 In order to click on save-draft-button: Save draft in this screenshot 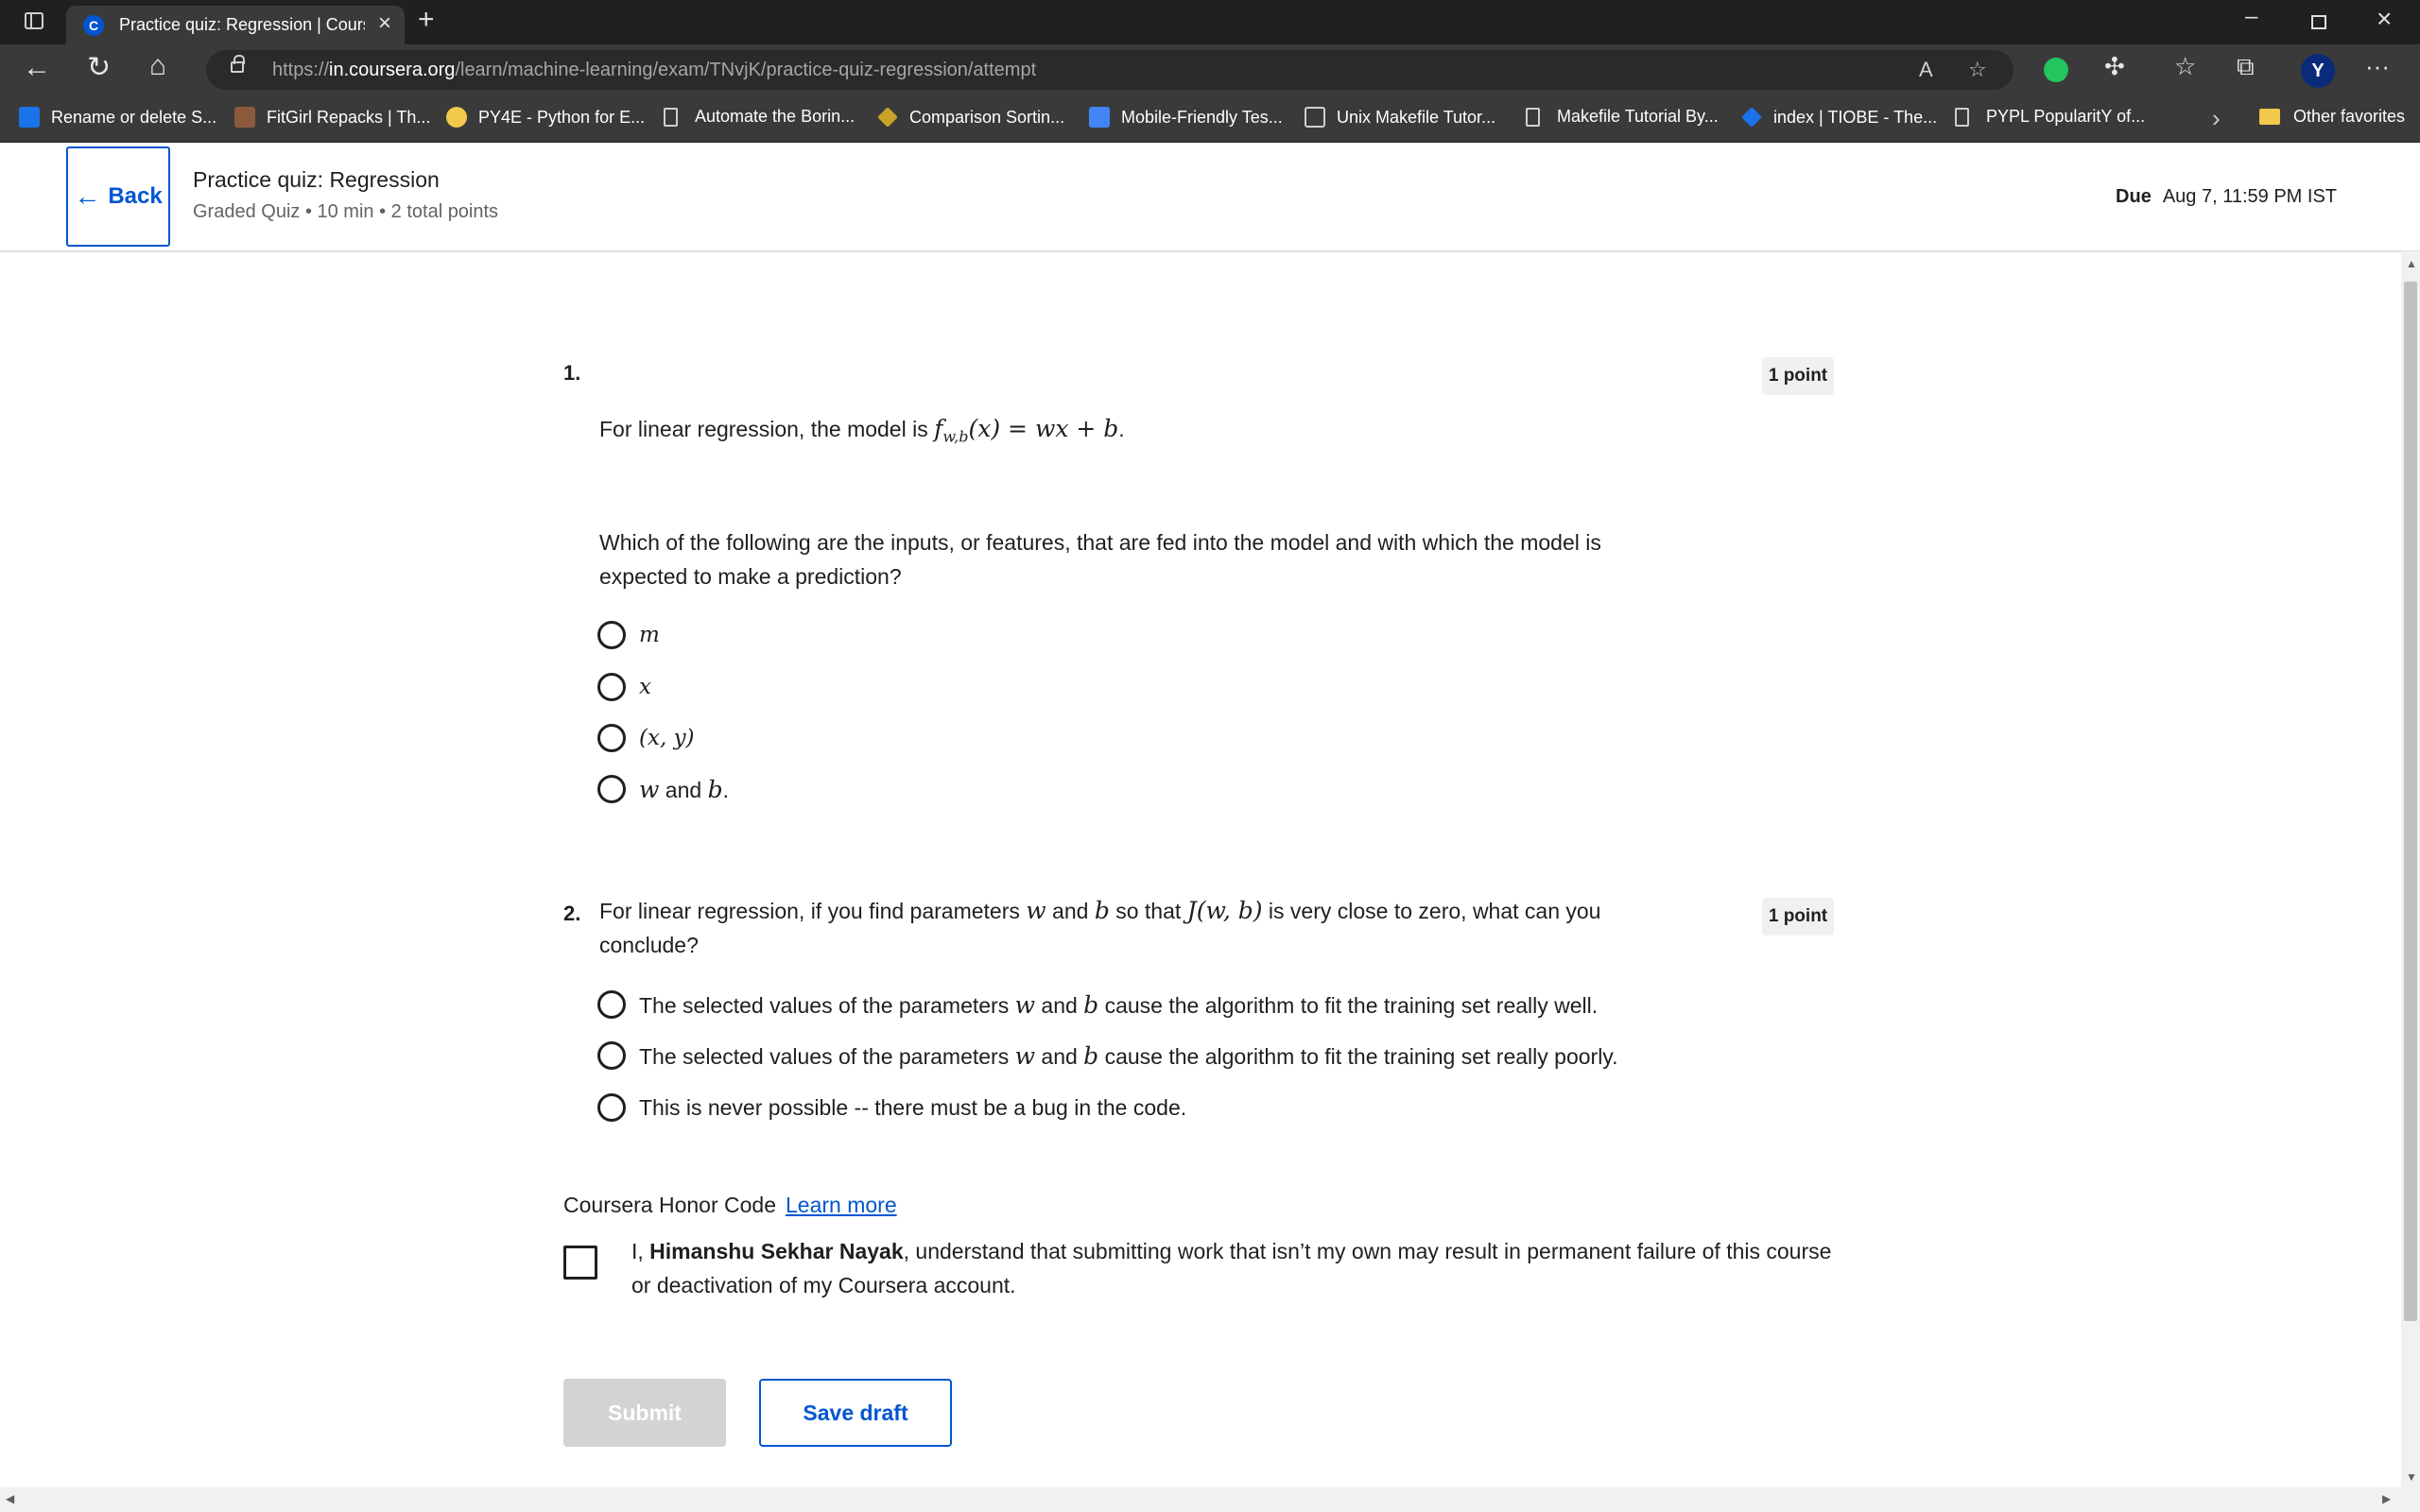, I will do `click(856, 1413)`.